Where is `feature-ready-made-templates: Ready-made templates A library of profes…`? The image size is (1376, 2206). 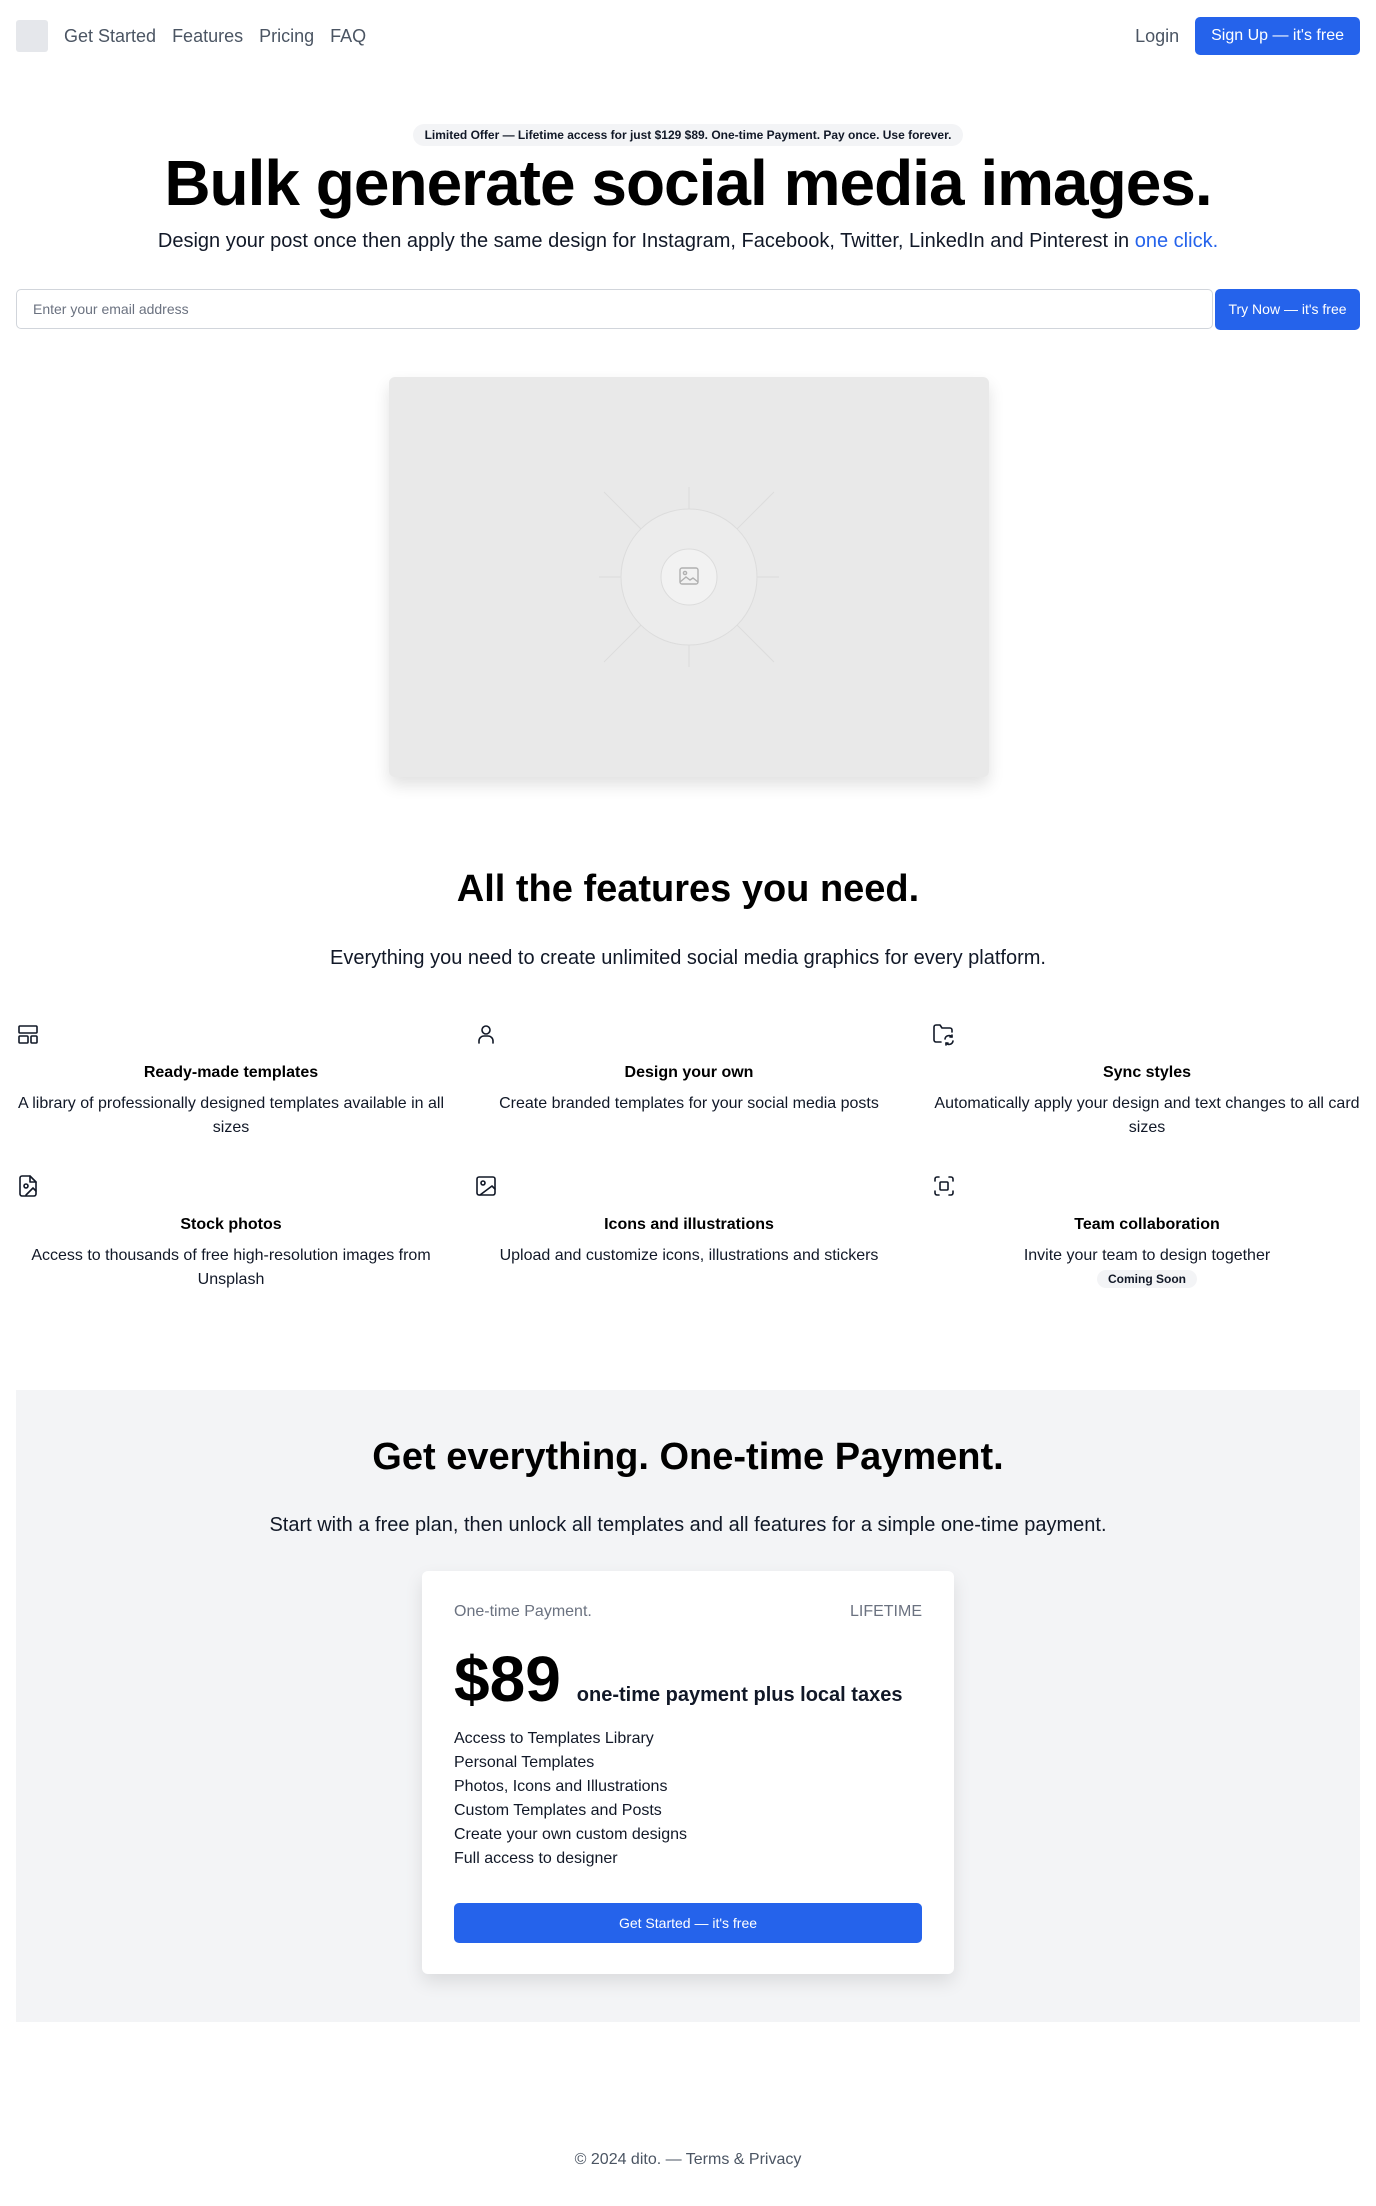
feature-ready-made-templates: Ready-made templates A library of profes… is located at coordinates (231, 1081).